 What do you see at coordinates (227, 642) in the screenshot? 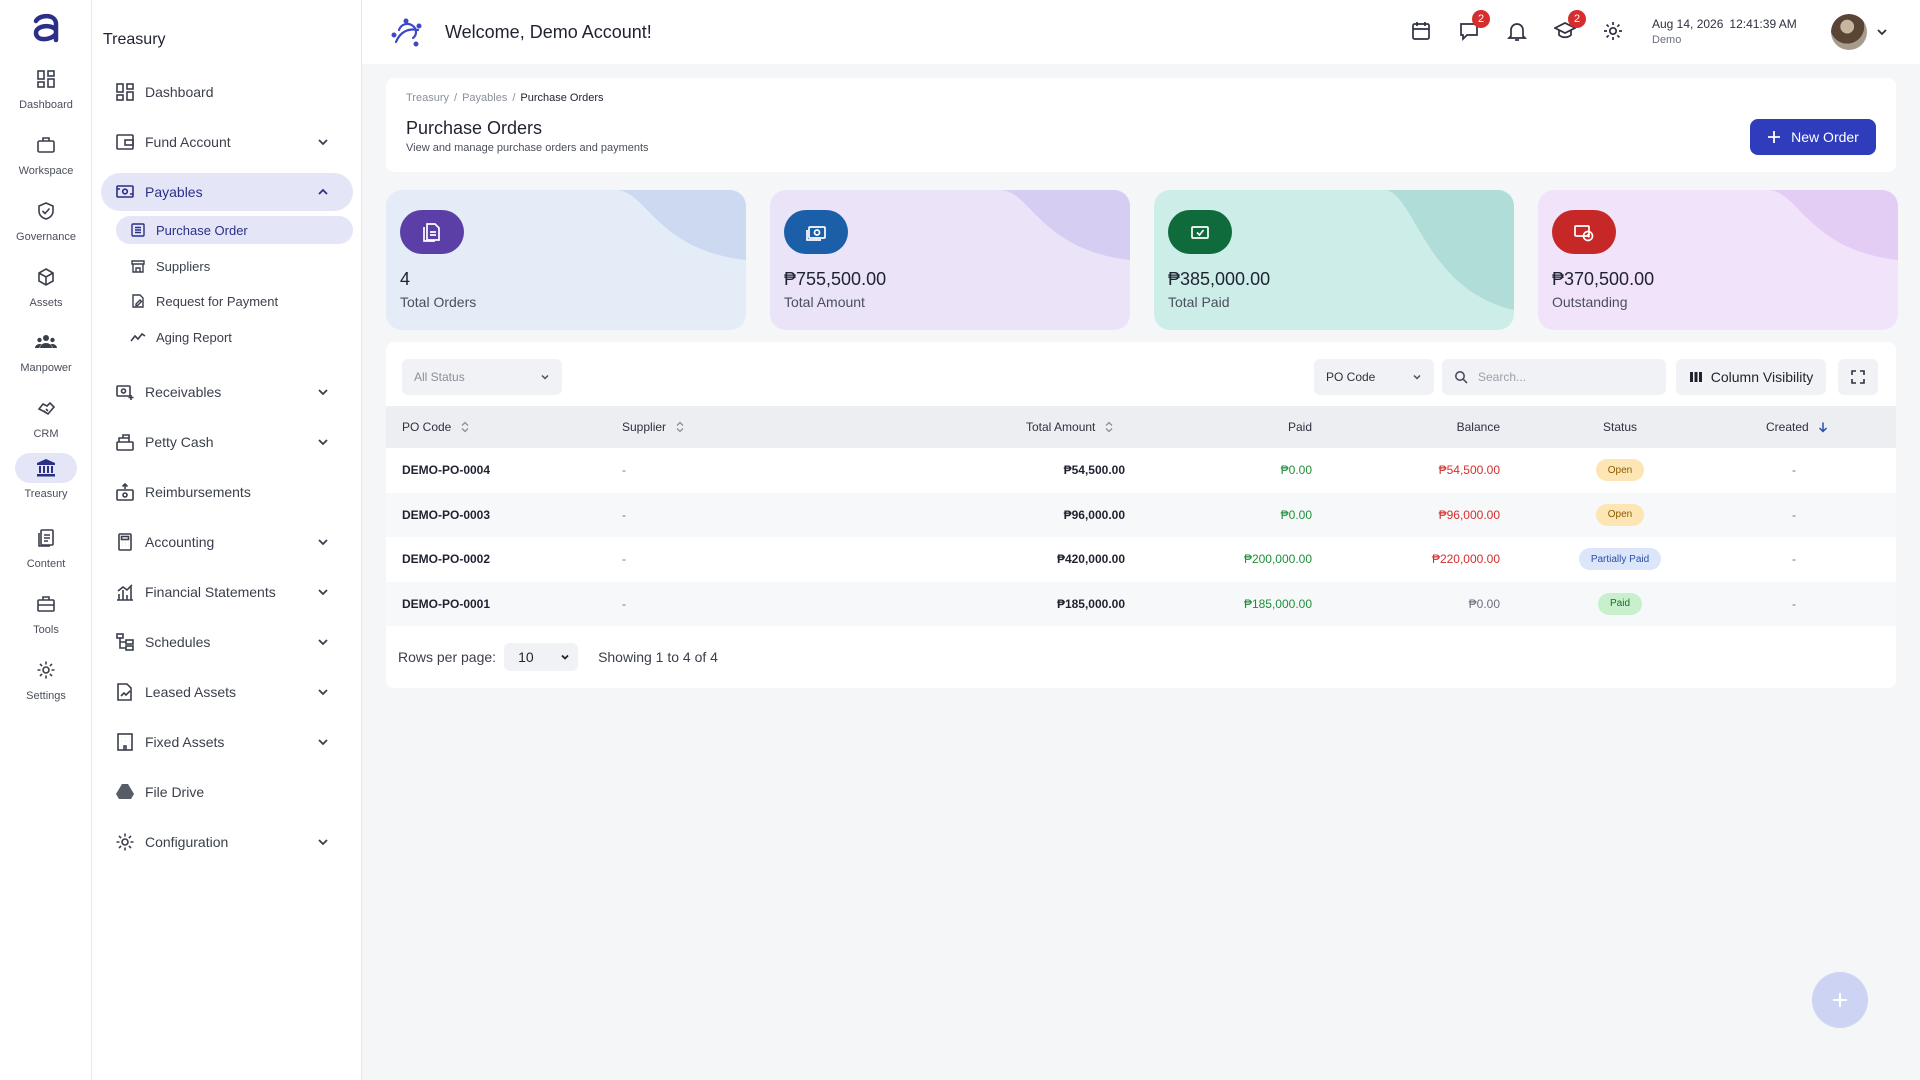
I see `sidebar-item-schedules: Schedules` at bounding box center [227, 642].